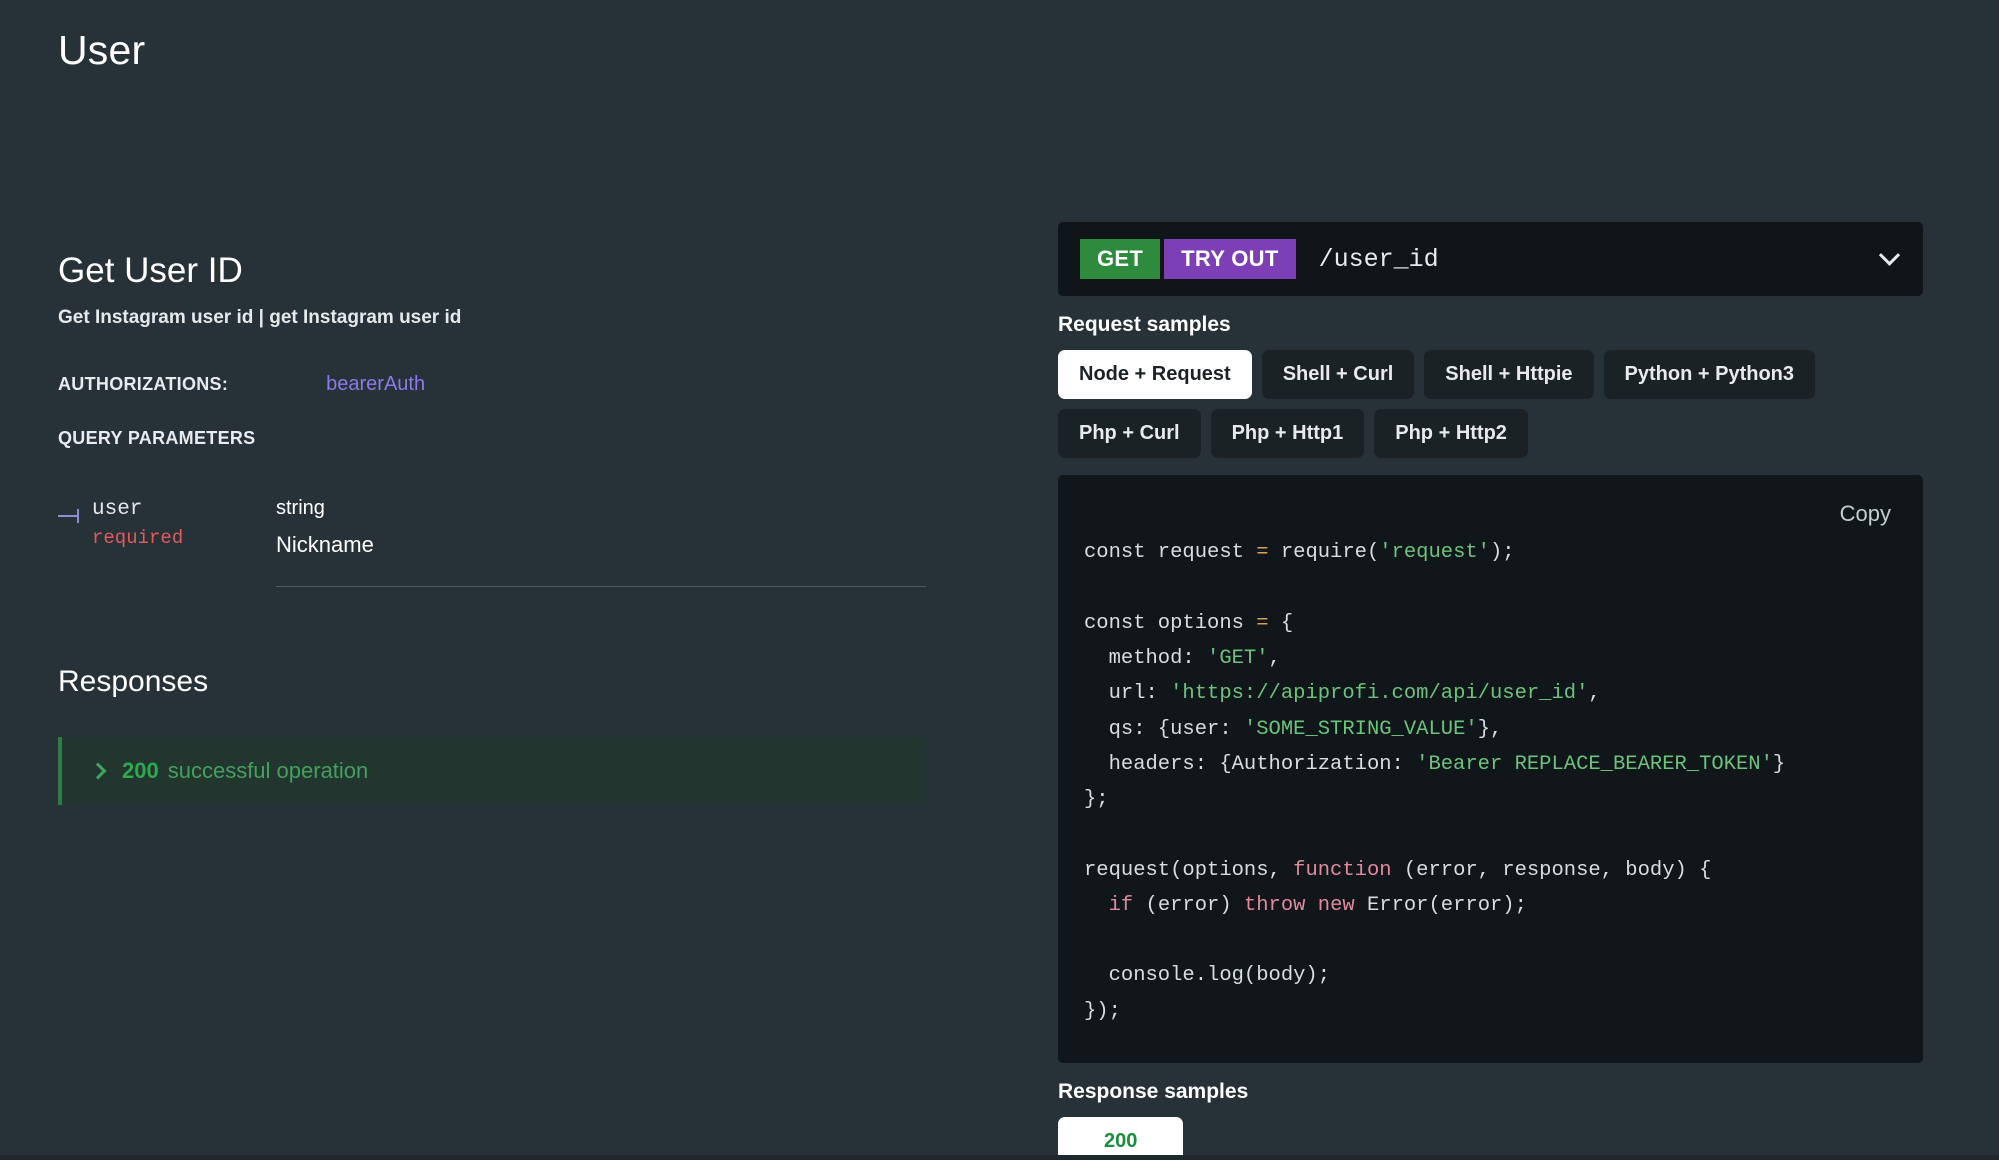  What do you see at coordinates (1490, 259) in the screenshot?
I see `endpoint-bar: GET TRY OUT /user_id` at bounding box center [1490, 259].